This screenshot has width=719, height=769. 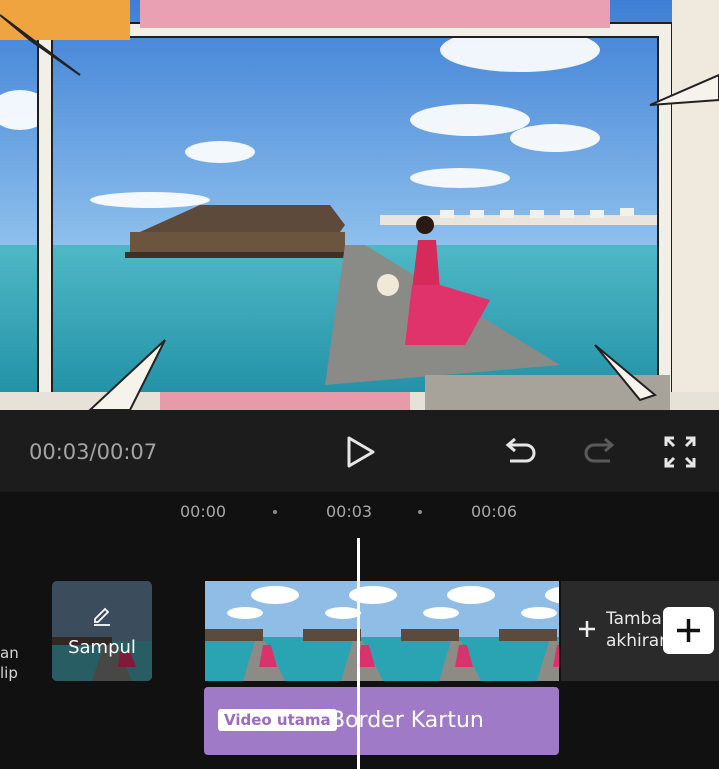 What do you see at coordinates (494, 511) in the screenshot?
I see `ruler-label: 00:06` at bounding box center [494, 511].